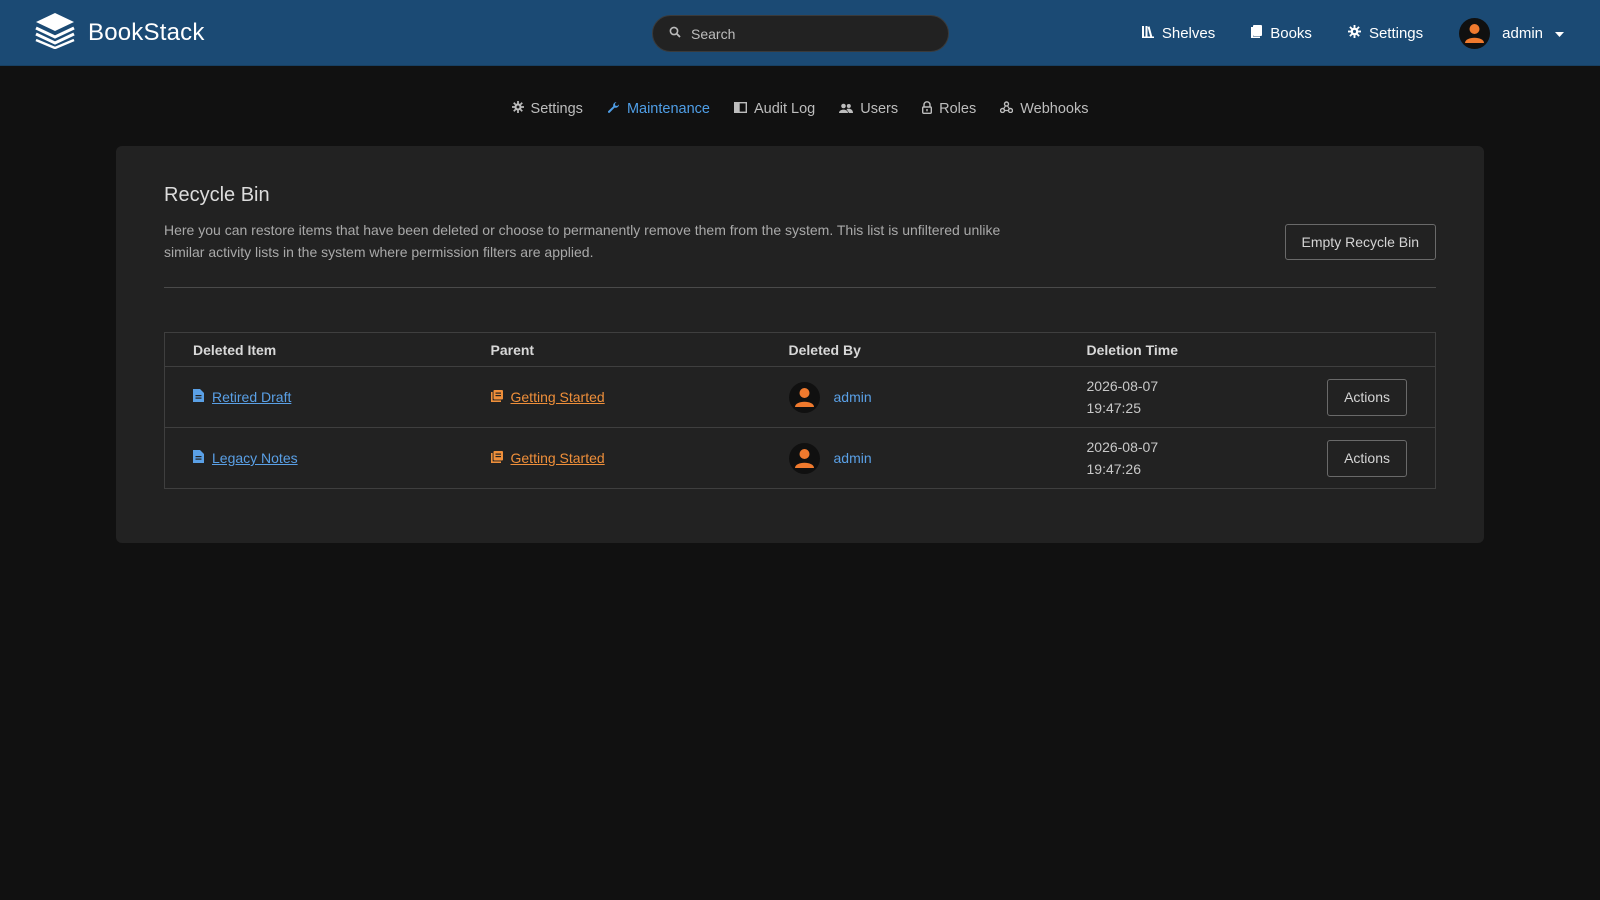 This screenshot has width=1600, height=900. What do you see at coordinates (328, 397) in the screenshot?
I see `deleted-item-link: Retired Draft` at bounding box center [328, 397].